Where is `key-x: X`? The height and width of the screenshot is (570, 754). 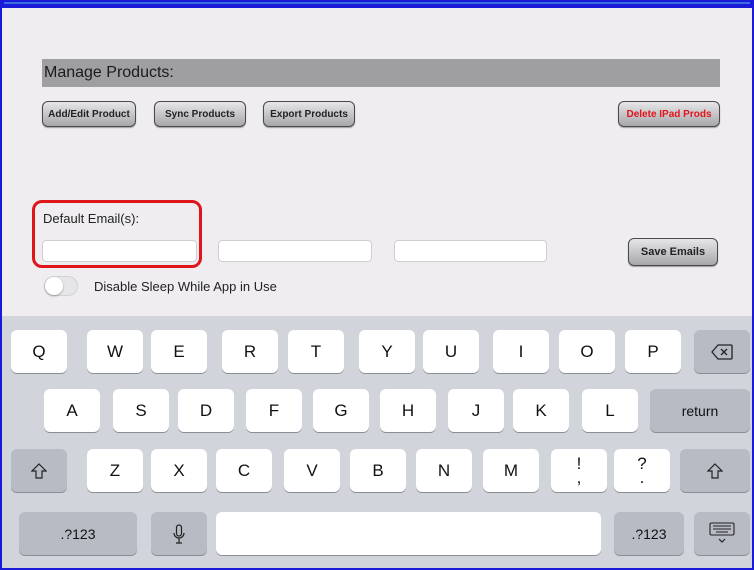 key-x: X is located at coordinates (179, 470).